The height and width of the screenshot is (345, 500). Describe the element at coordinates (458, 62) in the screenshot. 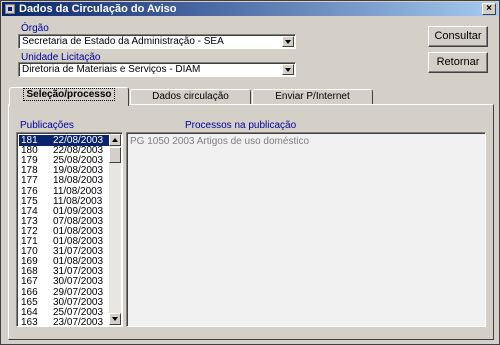

I see `retornar-button: Retornar` at that location.